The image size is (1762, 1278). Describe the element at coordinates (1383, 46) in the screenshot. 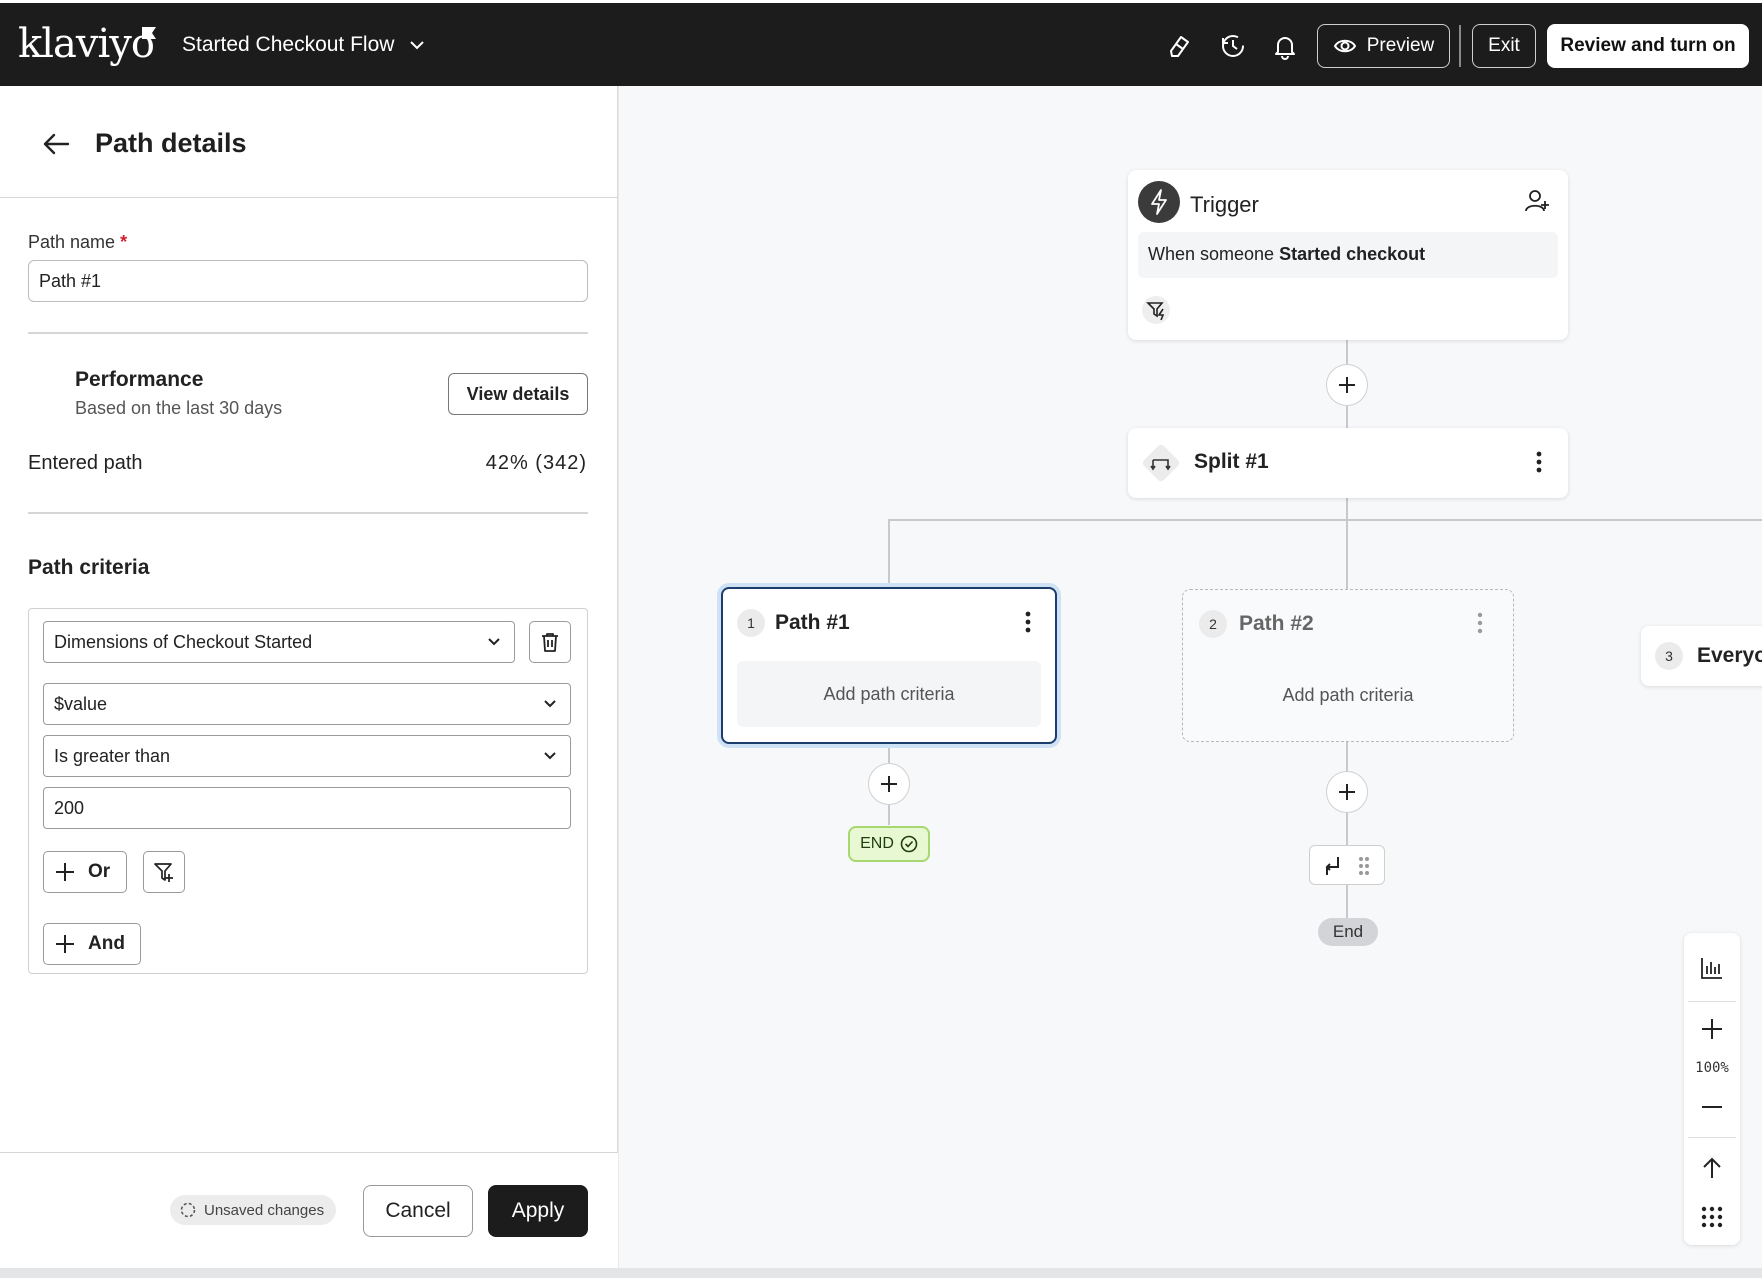

I see `preview-button: Preview` at that location.